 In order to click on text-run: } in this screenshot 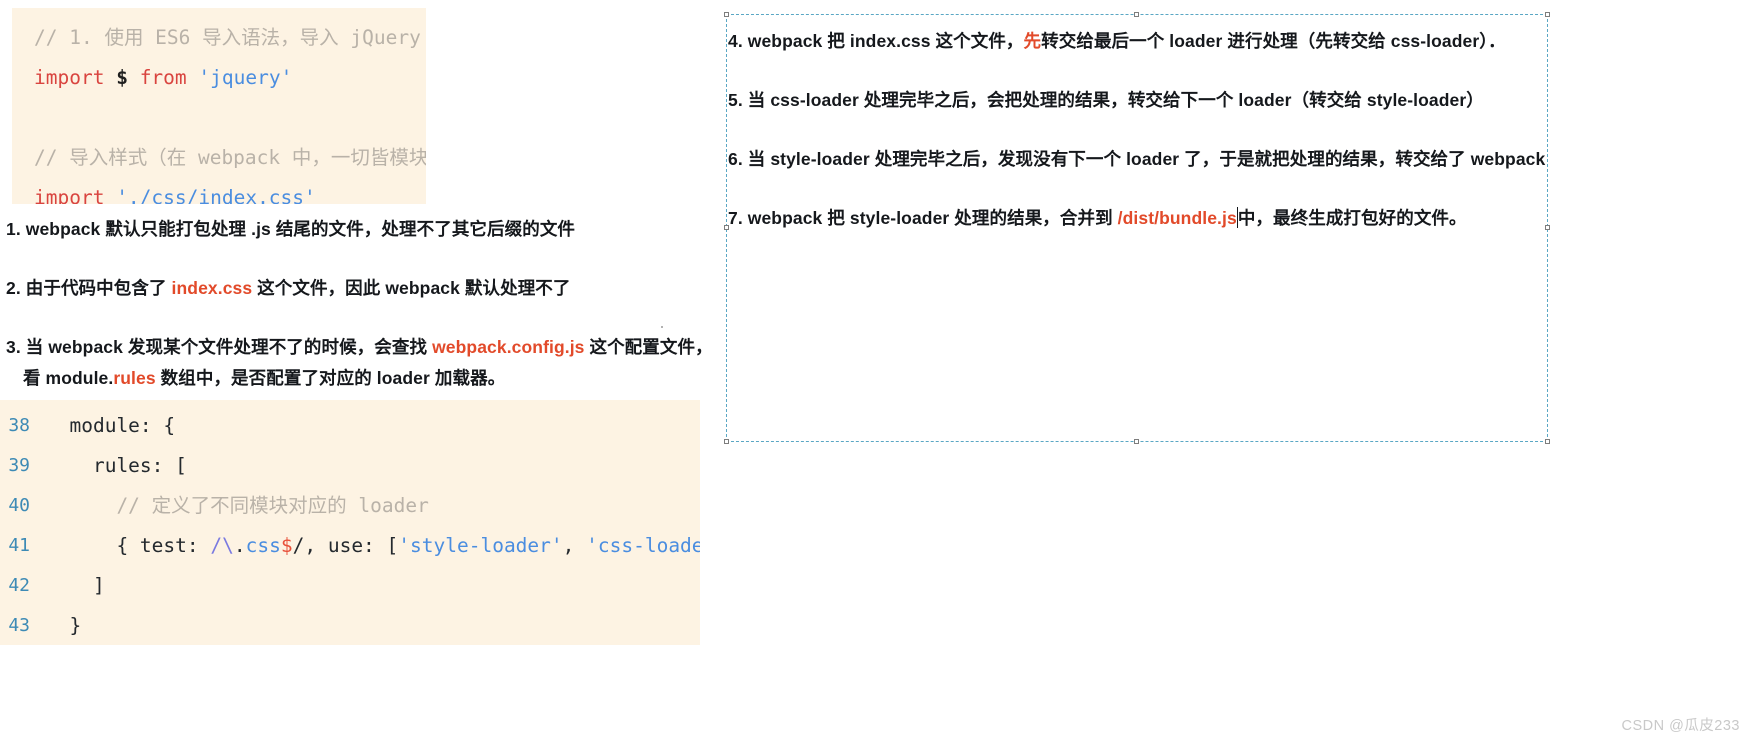, I will do `click(64, 625)`.